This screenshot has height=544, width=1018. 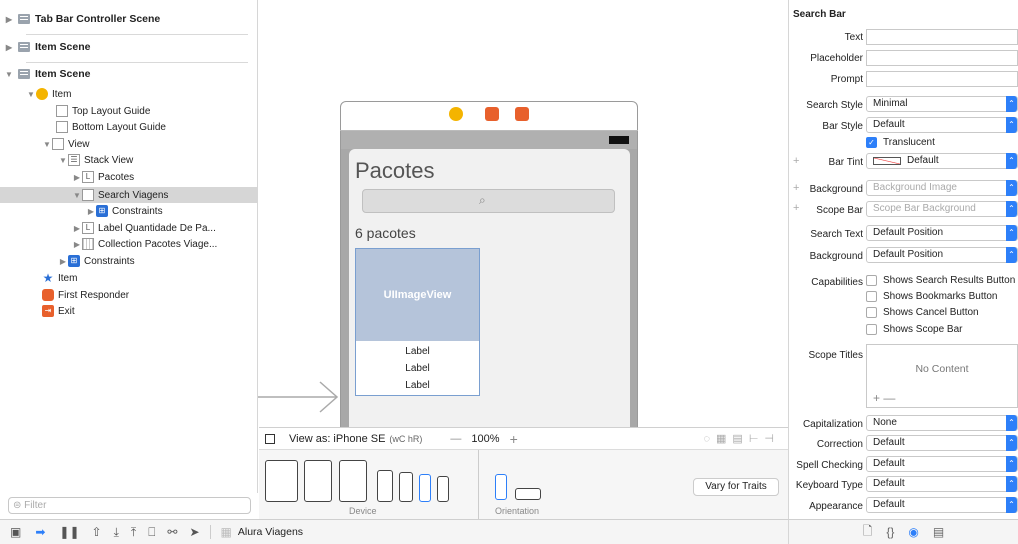 I want to click on step-in-icon: ⤓, so click(x=116, y=532).